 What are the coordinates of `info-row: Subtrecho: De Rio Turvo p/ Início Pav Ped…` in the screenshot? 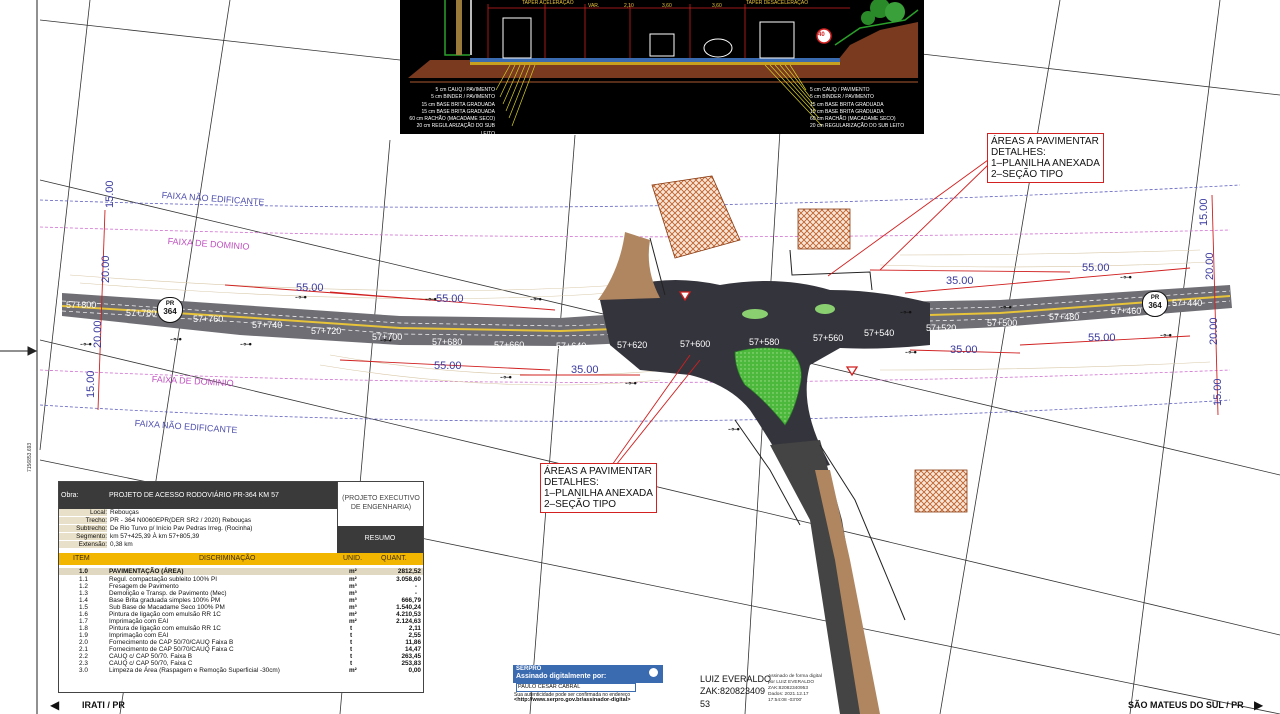 It's located at (241, 528).